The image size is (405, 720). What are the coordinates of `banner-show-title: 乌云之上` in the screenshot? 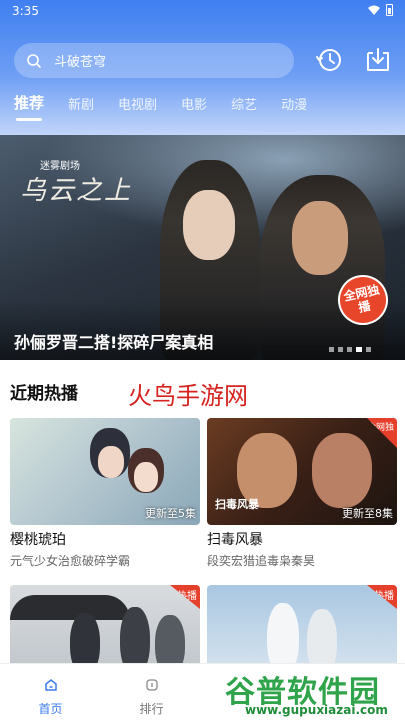 It's located at (76, 191).